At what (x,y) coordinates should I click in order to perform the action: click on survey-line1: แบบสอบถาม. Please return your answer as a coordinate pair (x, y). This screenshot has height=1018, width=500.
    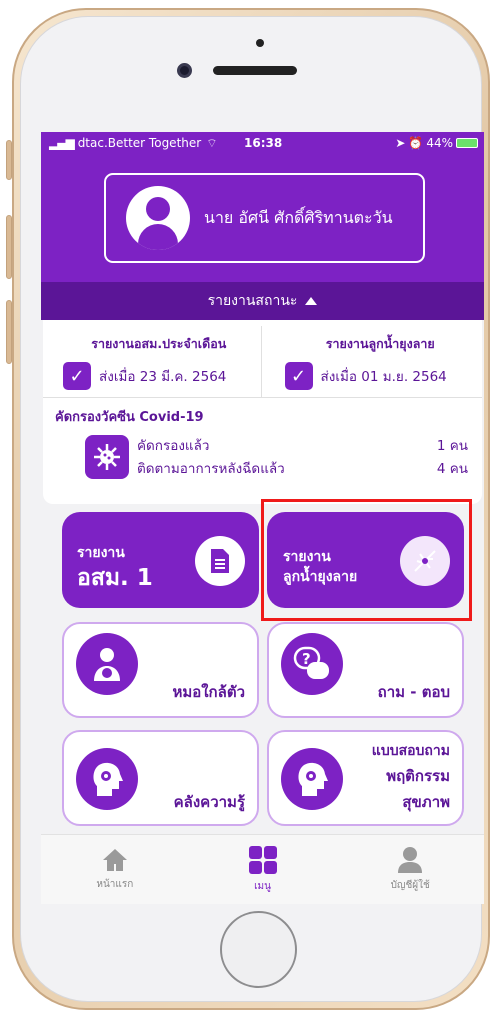
    Looking at the image, I should click on (410, 751).